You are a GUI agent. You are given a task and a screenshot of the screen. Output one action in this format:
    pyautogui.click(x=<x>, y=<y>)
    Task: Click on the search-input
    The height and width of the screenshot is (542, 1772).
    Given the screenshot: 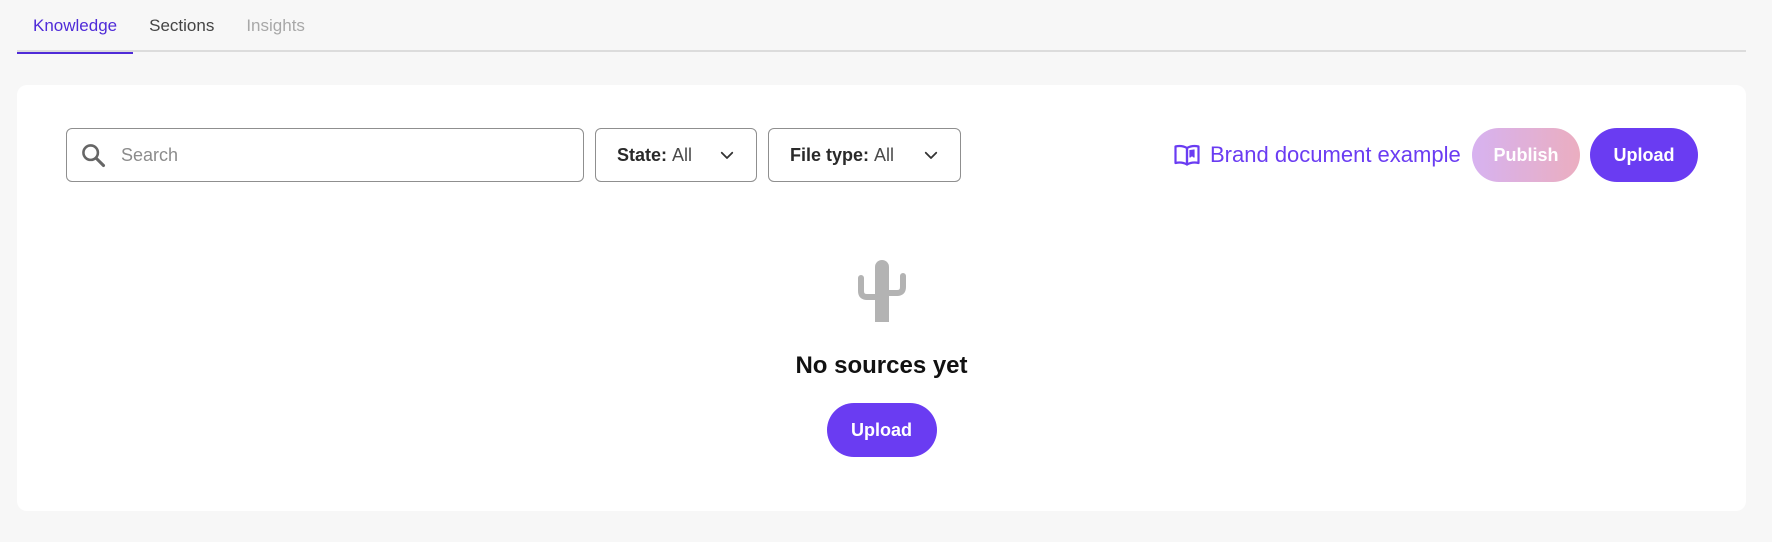 What is the action you would take?
    pyautogui.click(x=341, y=155)
    